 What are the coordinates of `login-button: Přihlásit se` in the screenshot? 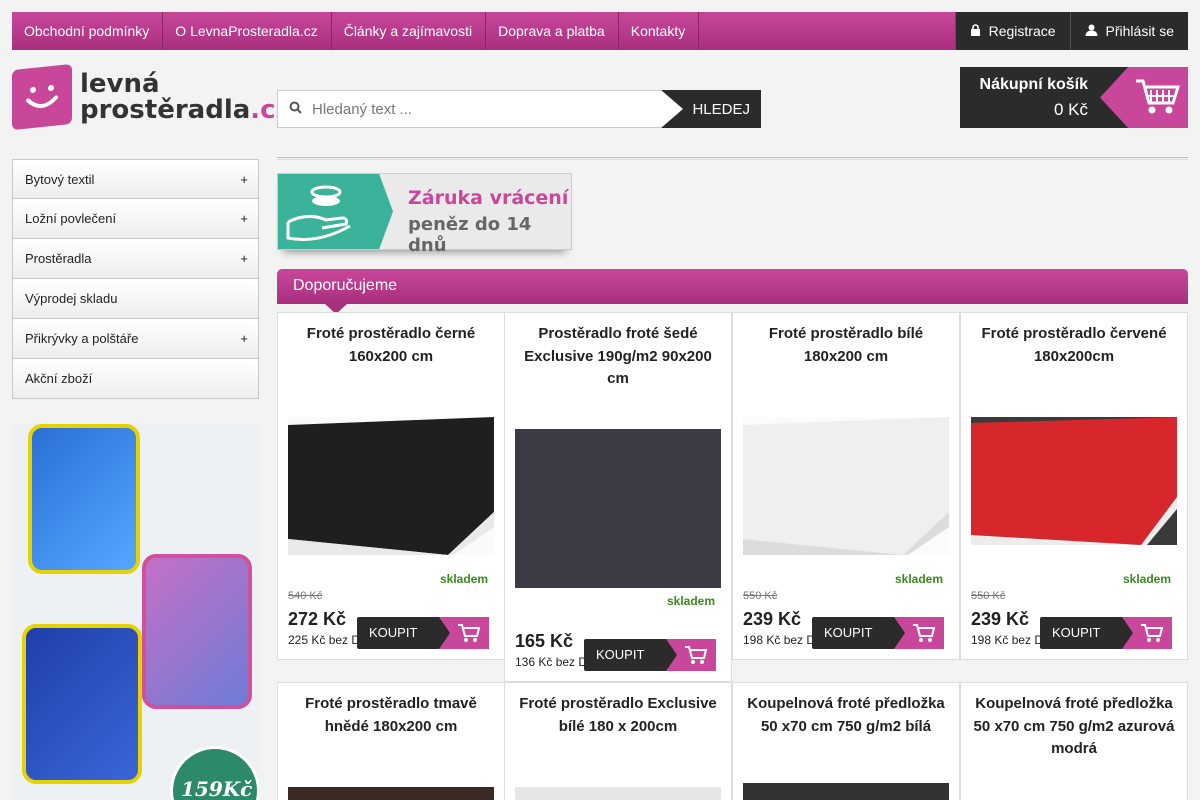 It's located at (1128, 31).